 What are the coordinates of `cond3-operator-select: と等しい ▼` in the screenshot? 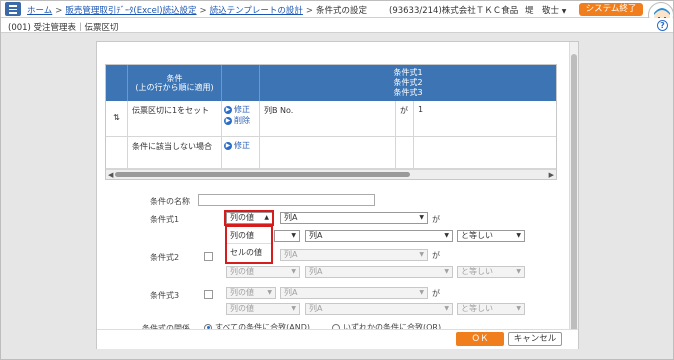 It's located at (491, 309).